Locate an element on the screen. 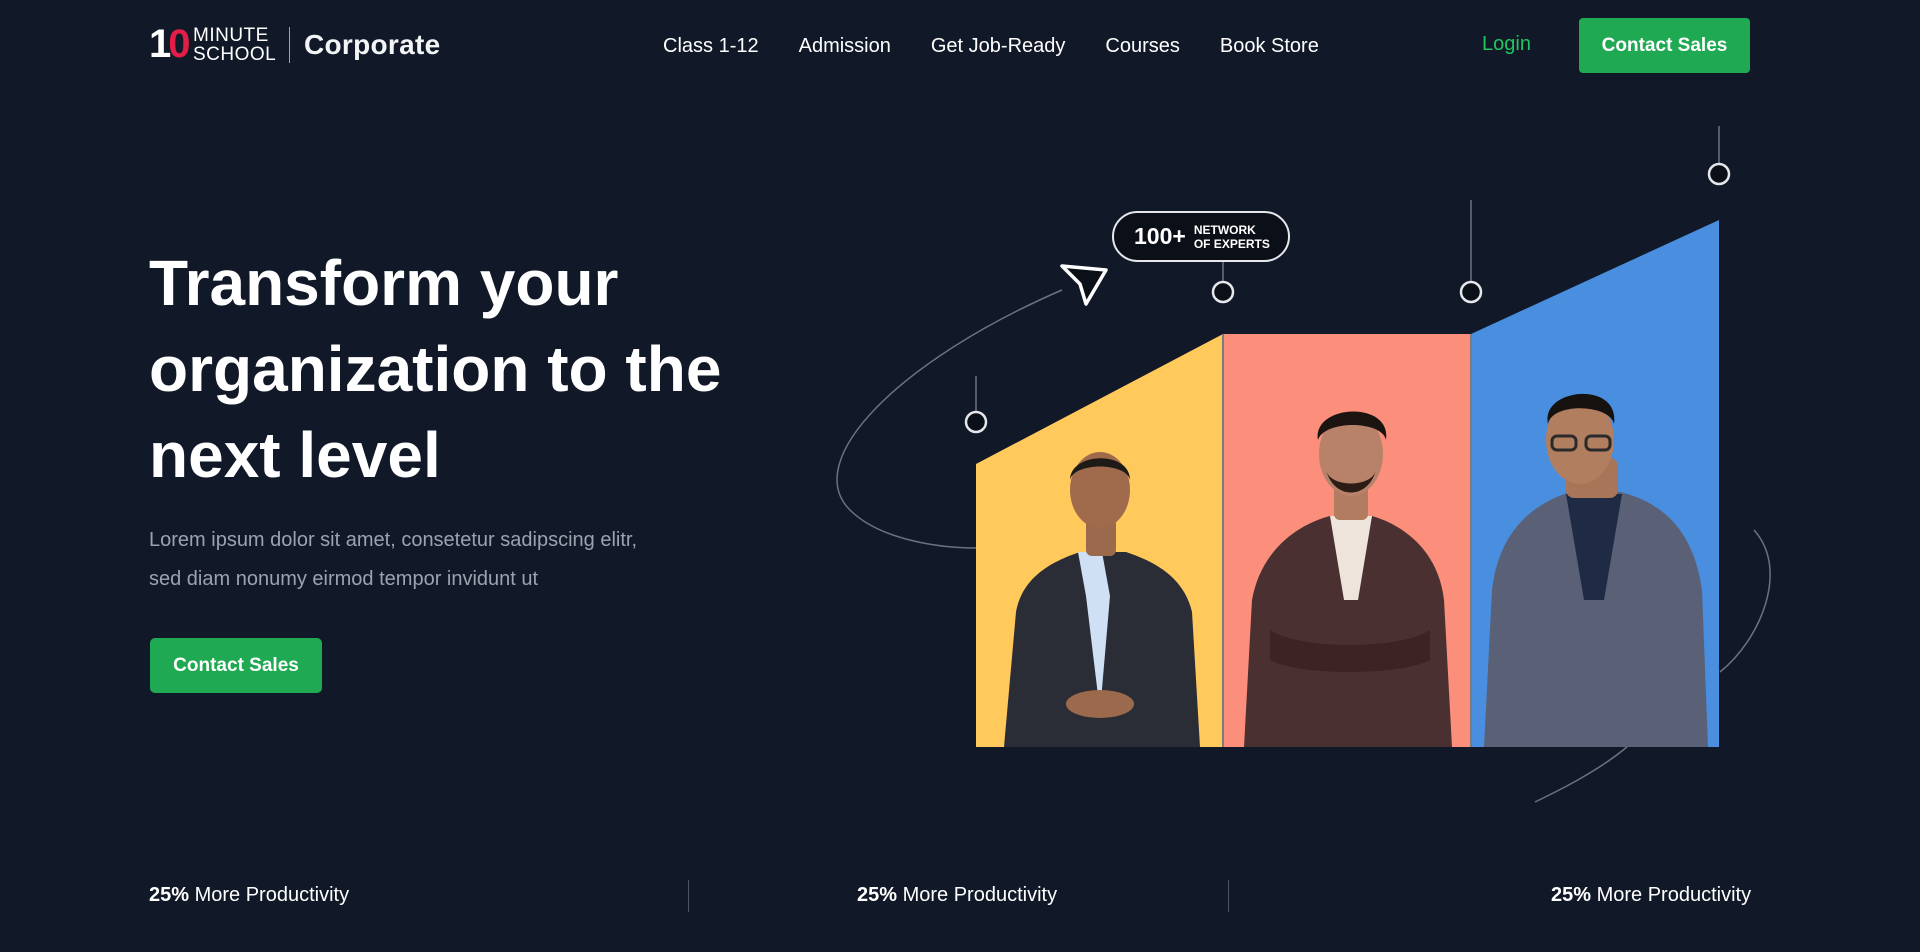  nav-item-admission: Admission is located at coordinates (845, 46).